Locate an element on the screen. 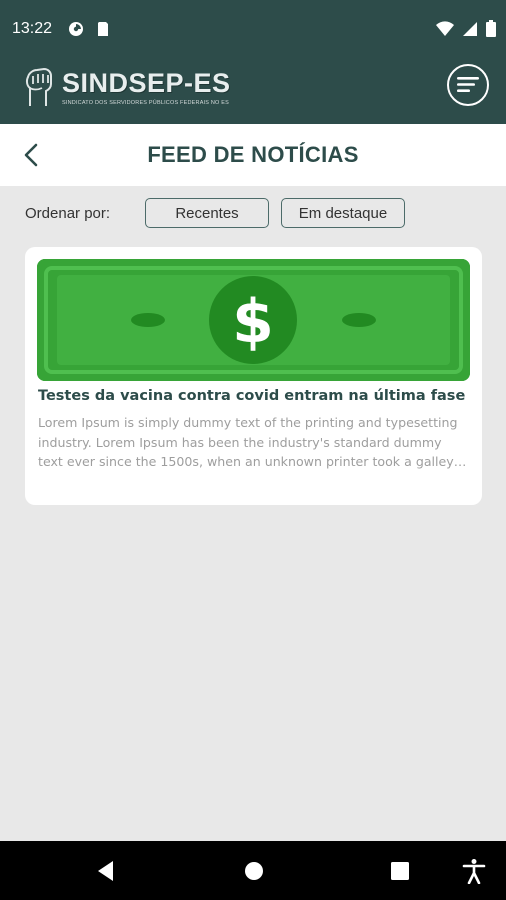  status-icons-right is located at coordinates (466, 28).